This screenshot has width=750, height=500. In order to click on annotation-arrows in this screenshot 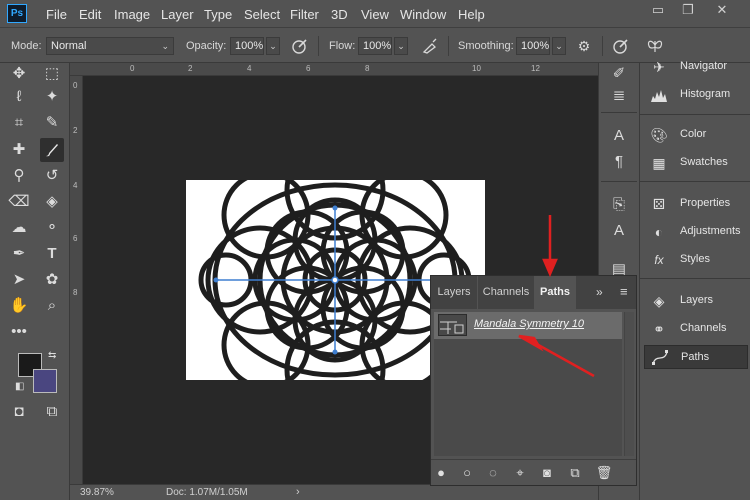, I will do `click(556, 296)`.